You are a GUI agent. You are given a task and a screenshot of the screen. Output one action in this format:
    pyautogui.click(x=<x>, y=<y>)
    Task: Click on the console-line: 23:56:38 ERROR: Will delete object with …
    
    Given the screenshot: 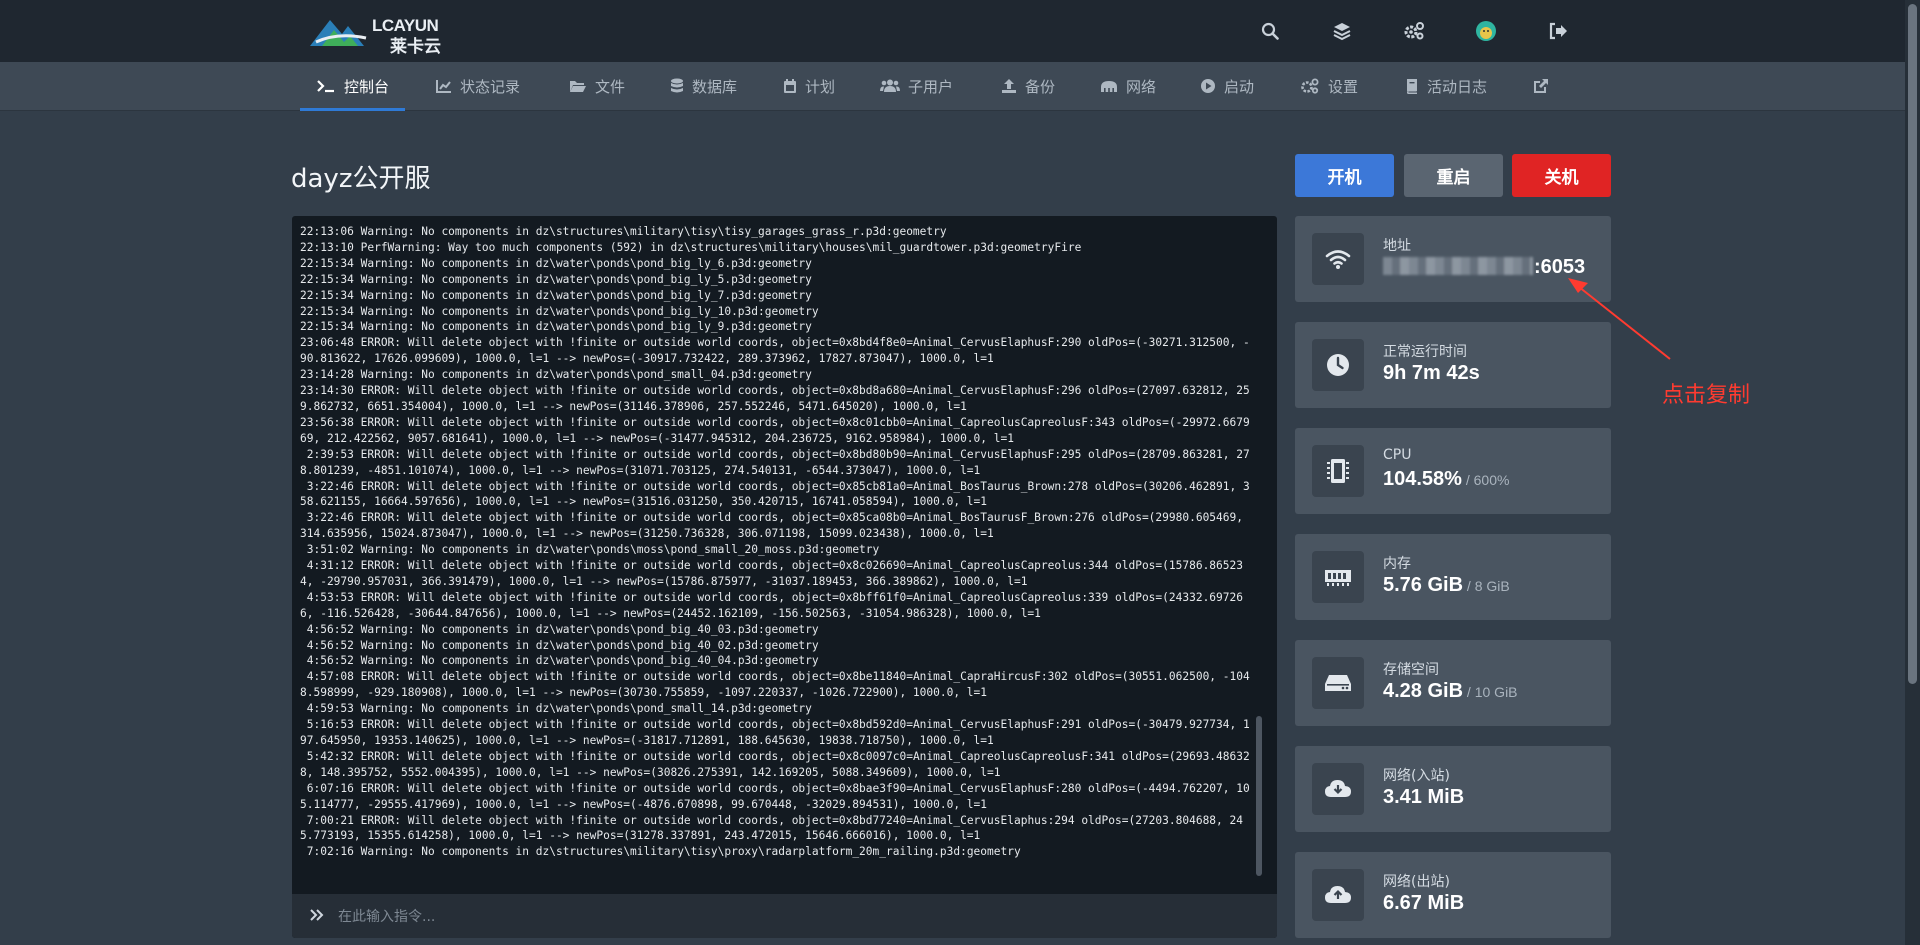 What is the action you would take?
    pyautogui.click(x=775, y=430)
    